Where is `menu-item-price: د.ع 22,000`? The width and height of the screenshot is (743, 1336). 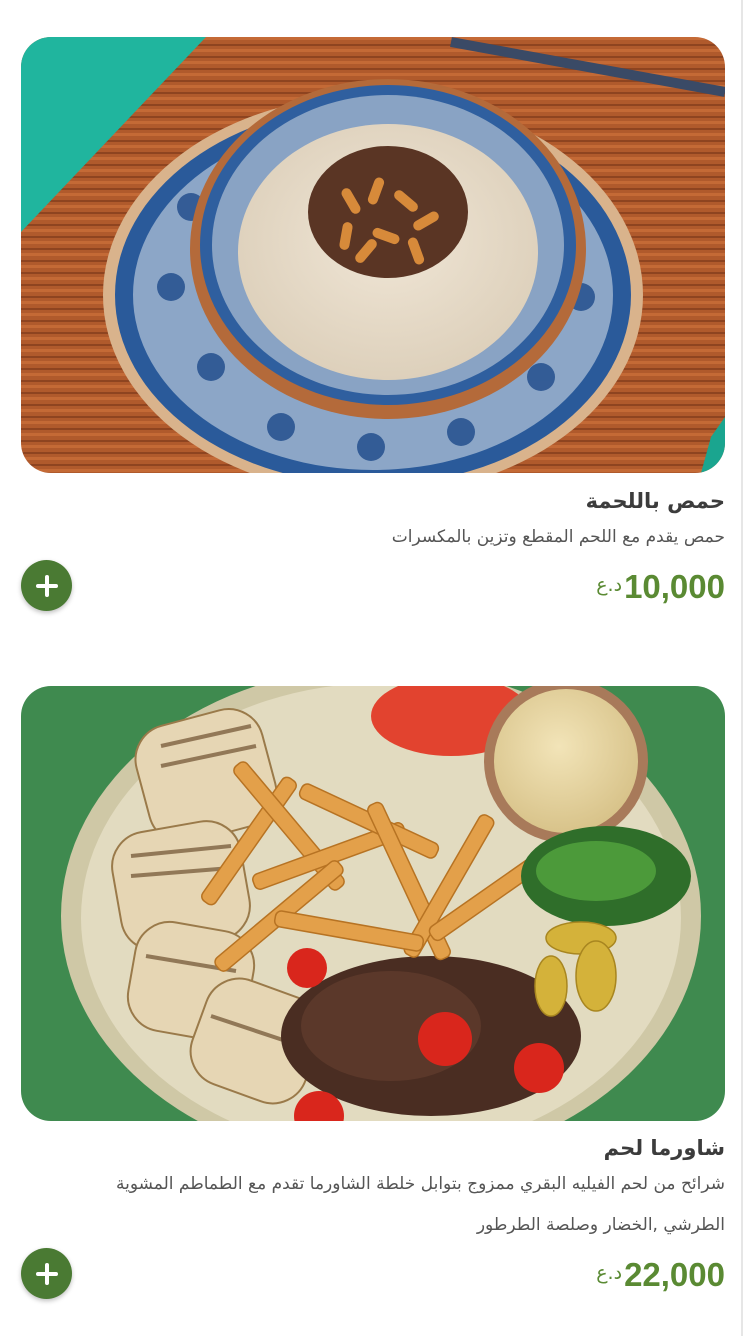
menu-item-price: د.ع 22,000 is located at coordinates (660, 1274).